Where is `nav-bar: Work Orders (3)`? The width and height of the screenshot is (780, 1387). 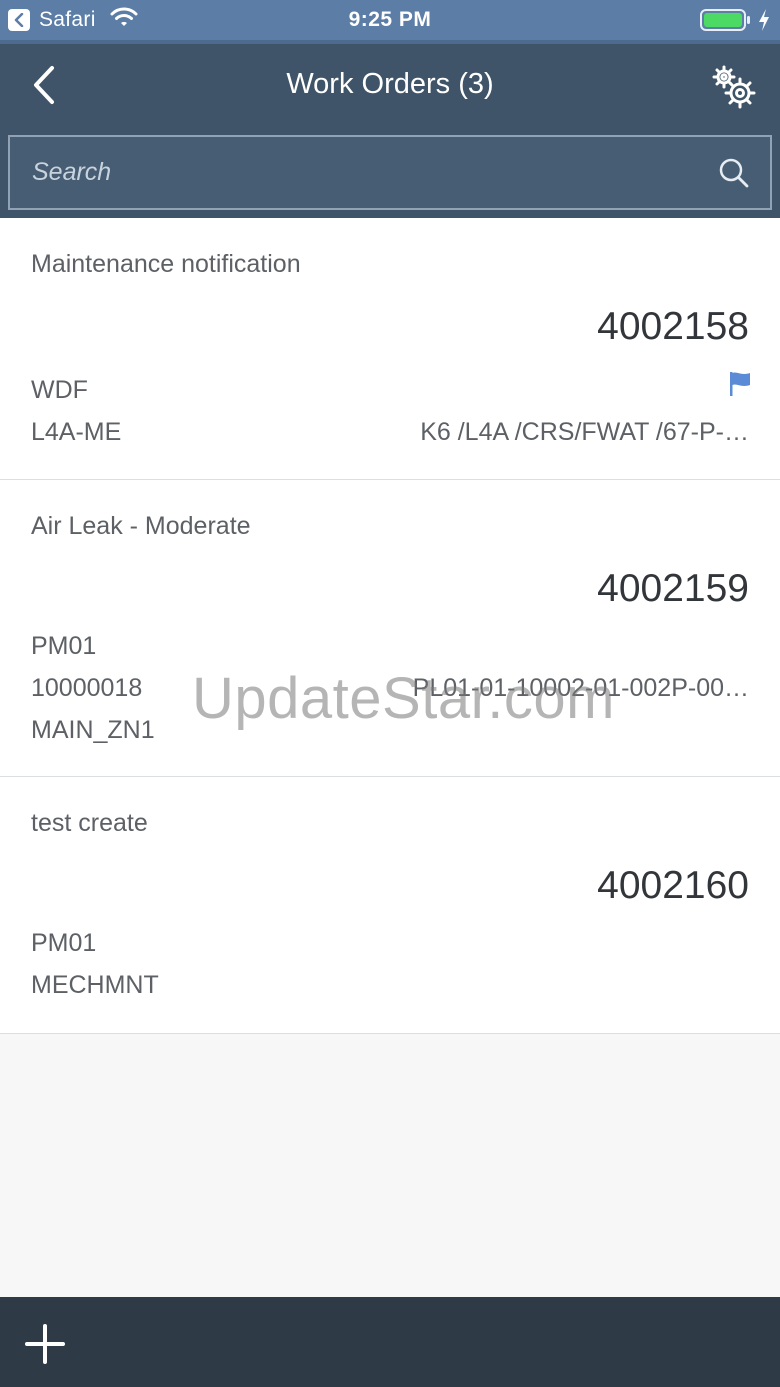
nav-bar: Work Orders (3) is located at coordinates (390, 129).